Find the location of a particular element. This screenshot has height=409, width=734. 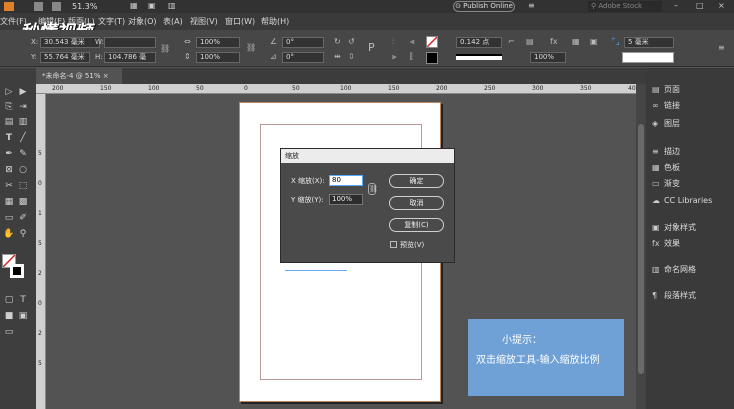

shear-field: 0° is located at coordinates (303, 57).